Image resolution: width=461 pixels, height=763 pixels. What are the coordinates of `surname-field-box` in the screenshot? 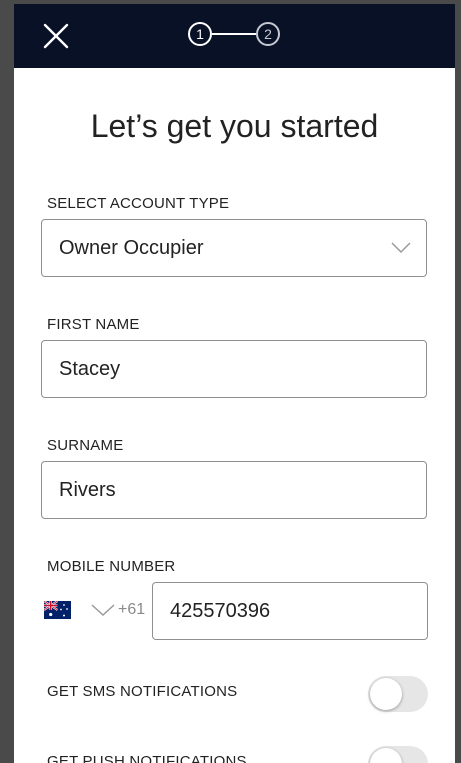 It's located at (234, 490).